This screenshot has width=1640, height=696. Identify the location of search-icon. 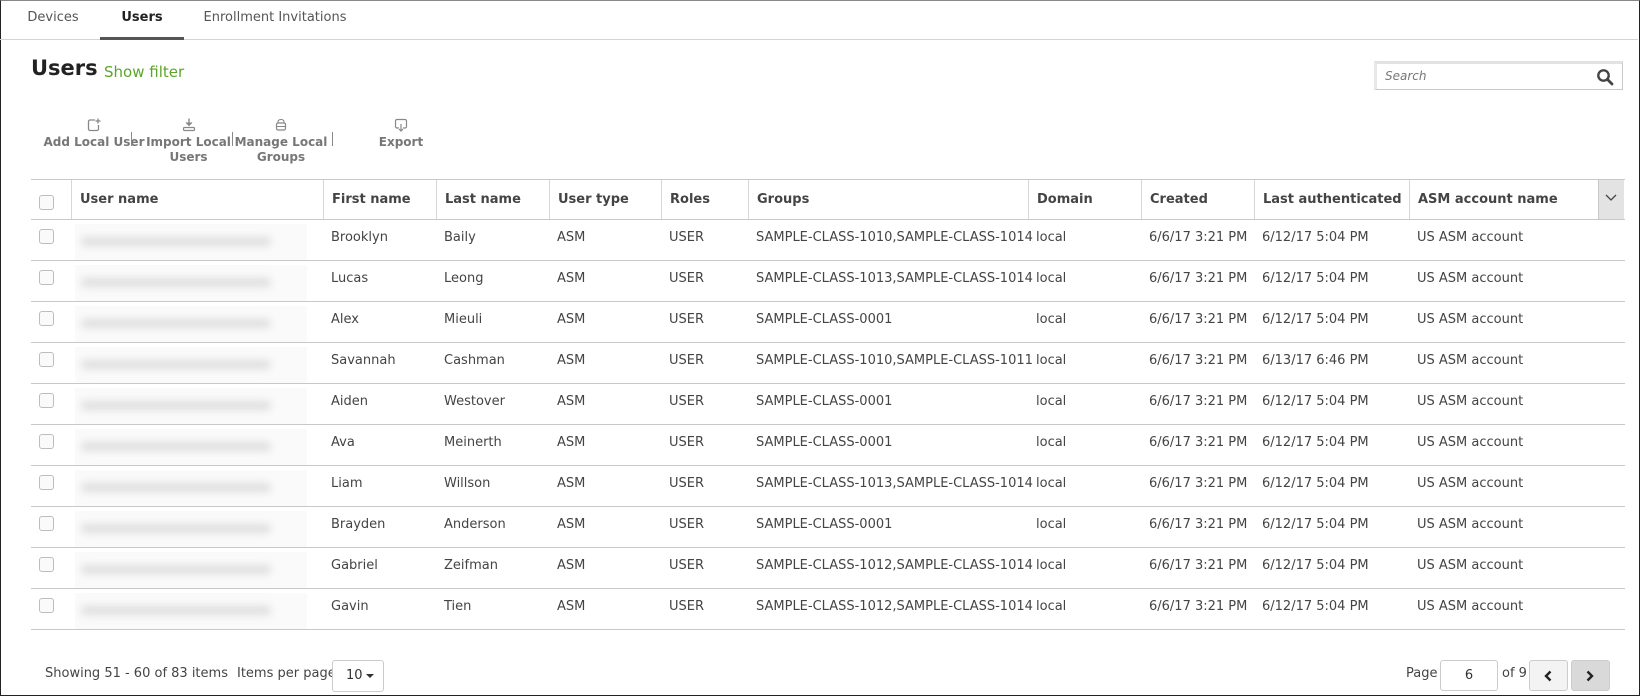
(1605, 77).